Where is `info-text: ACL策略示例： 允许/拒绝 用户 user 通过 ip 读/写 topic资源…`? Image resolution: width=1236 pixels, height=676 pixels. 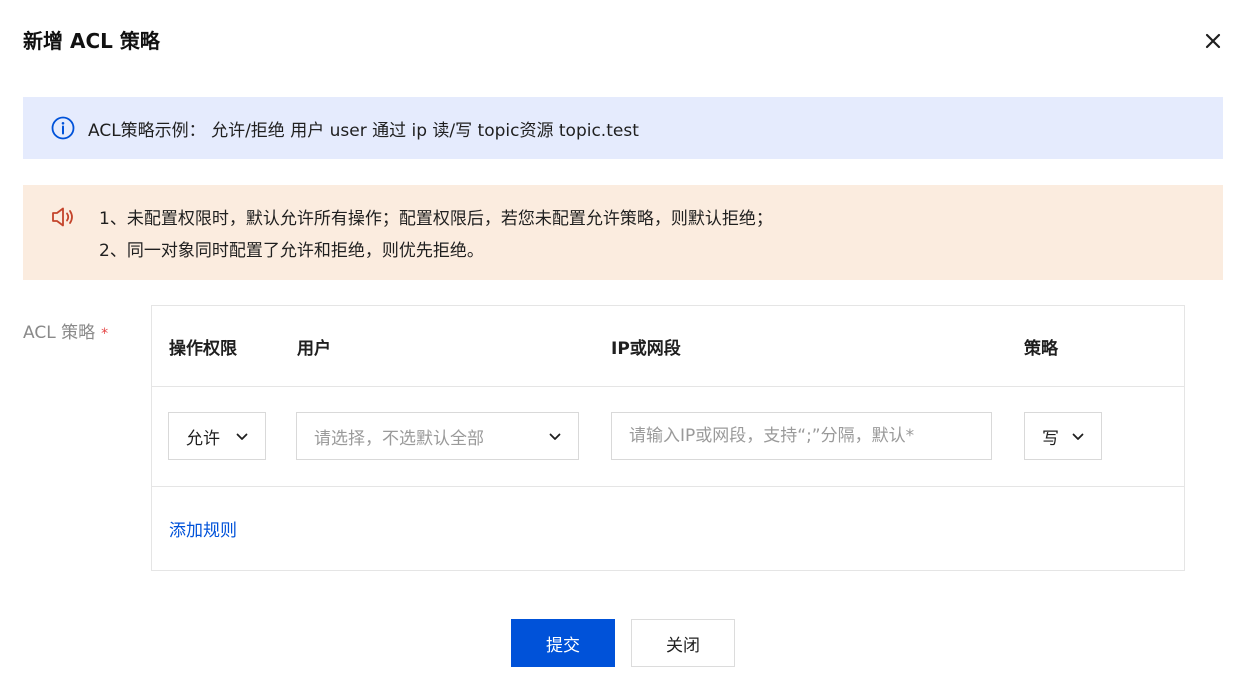
info-text: ACL策略示例： 允许/拒绝 用户 user 通过 ip 读/写 topic资源… is located at coordinates (363, 130).